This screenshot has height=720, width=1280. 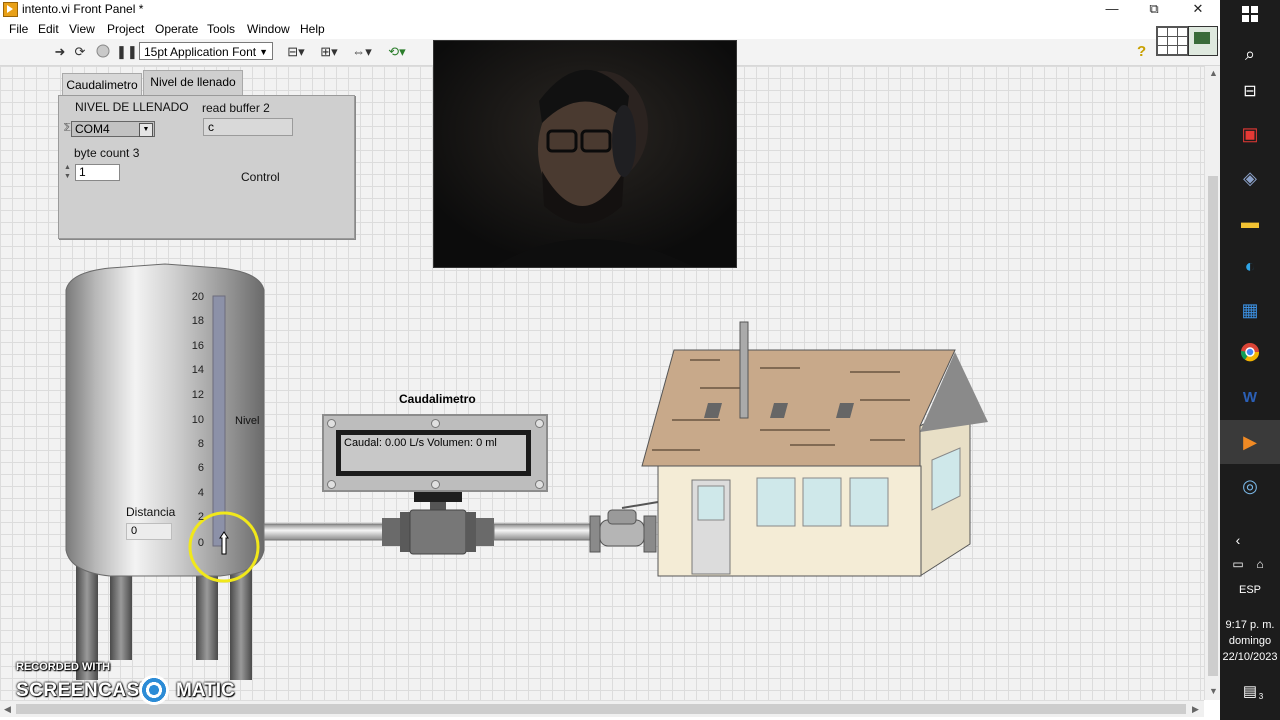 What do you see at coordinates (132, 107) in the screenshot?
I see `nivel-de-llenado-label: NIVEL DE LLENADO` at bounding box center [132, 107].